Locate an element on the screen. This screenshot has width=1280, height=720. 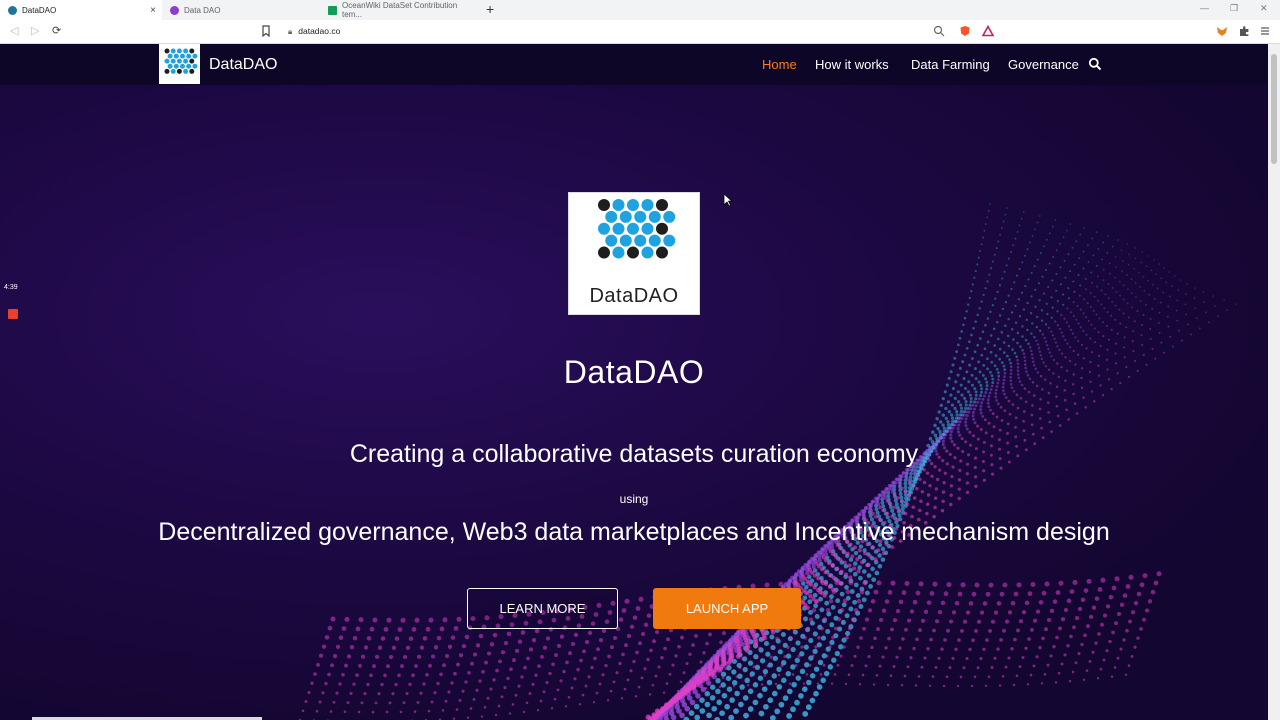
metamask-icon is located at coordinates (1222, 31).